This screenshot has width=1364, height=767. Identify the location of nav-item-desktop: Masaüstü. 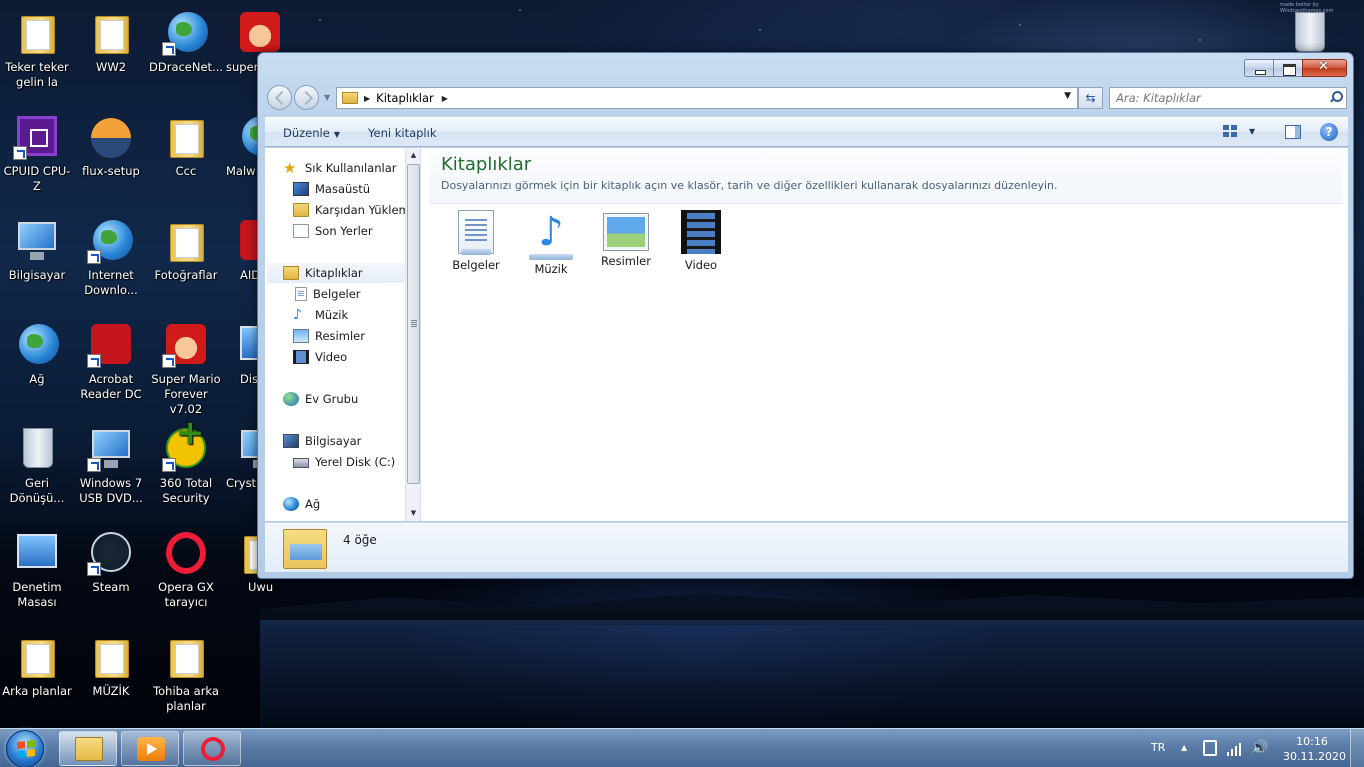
(331, 189).